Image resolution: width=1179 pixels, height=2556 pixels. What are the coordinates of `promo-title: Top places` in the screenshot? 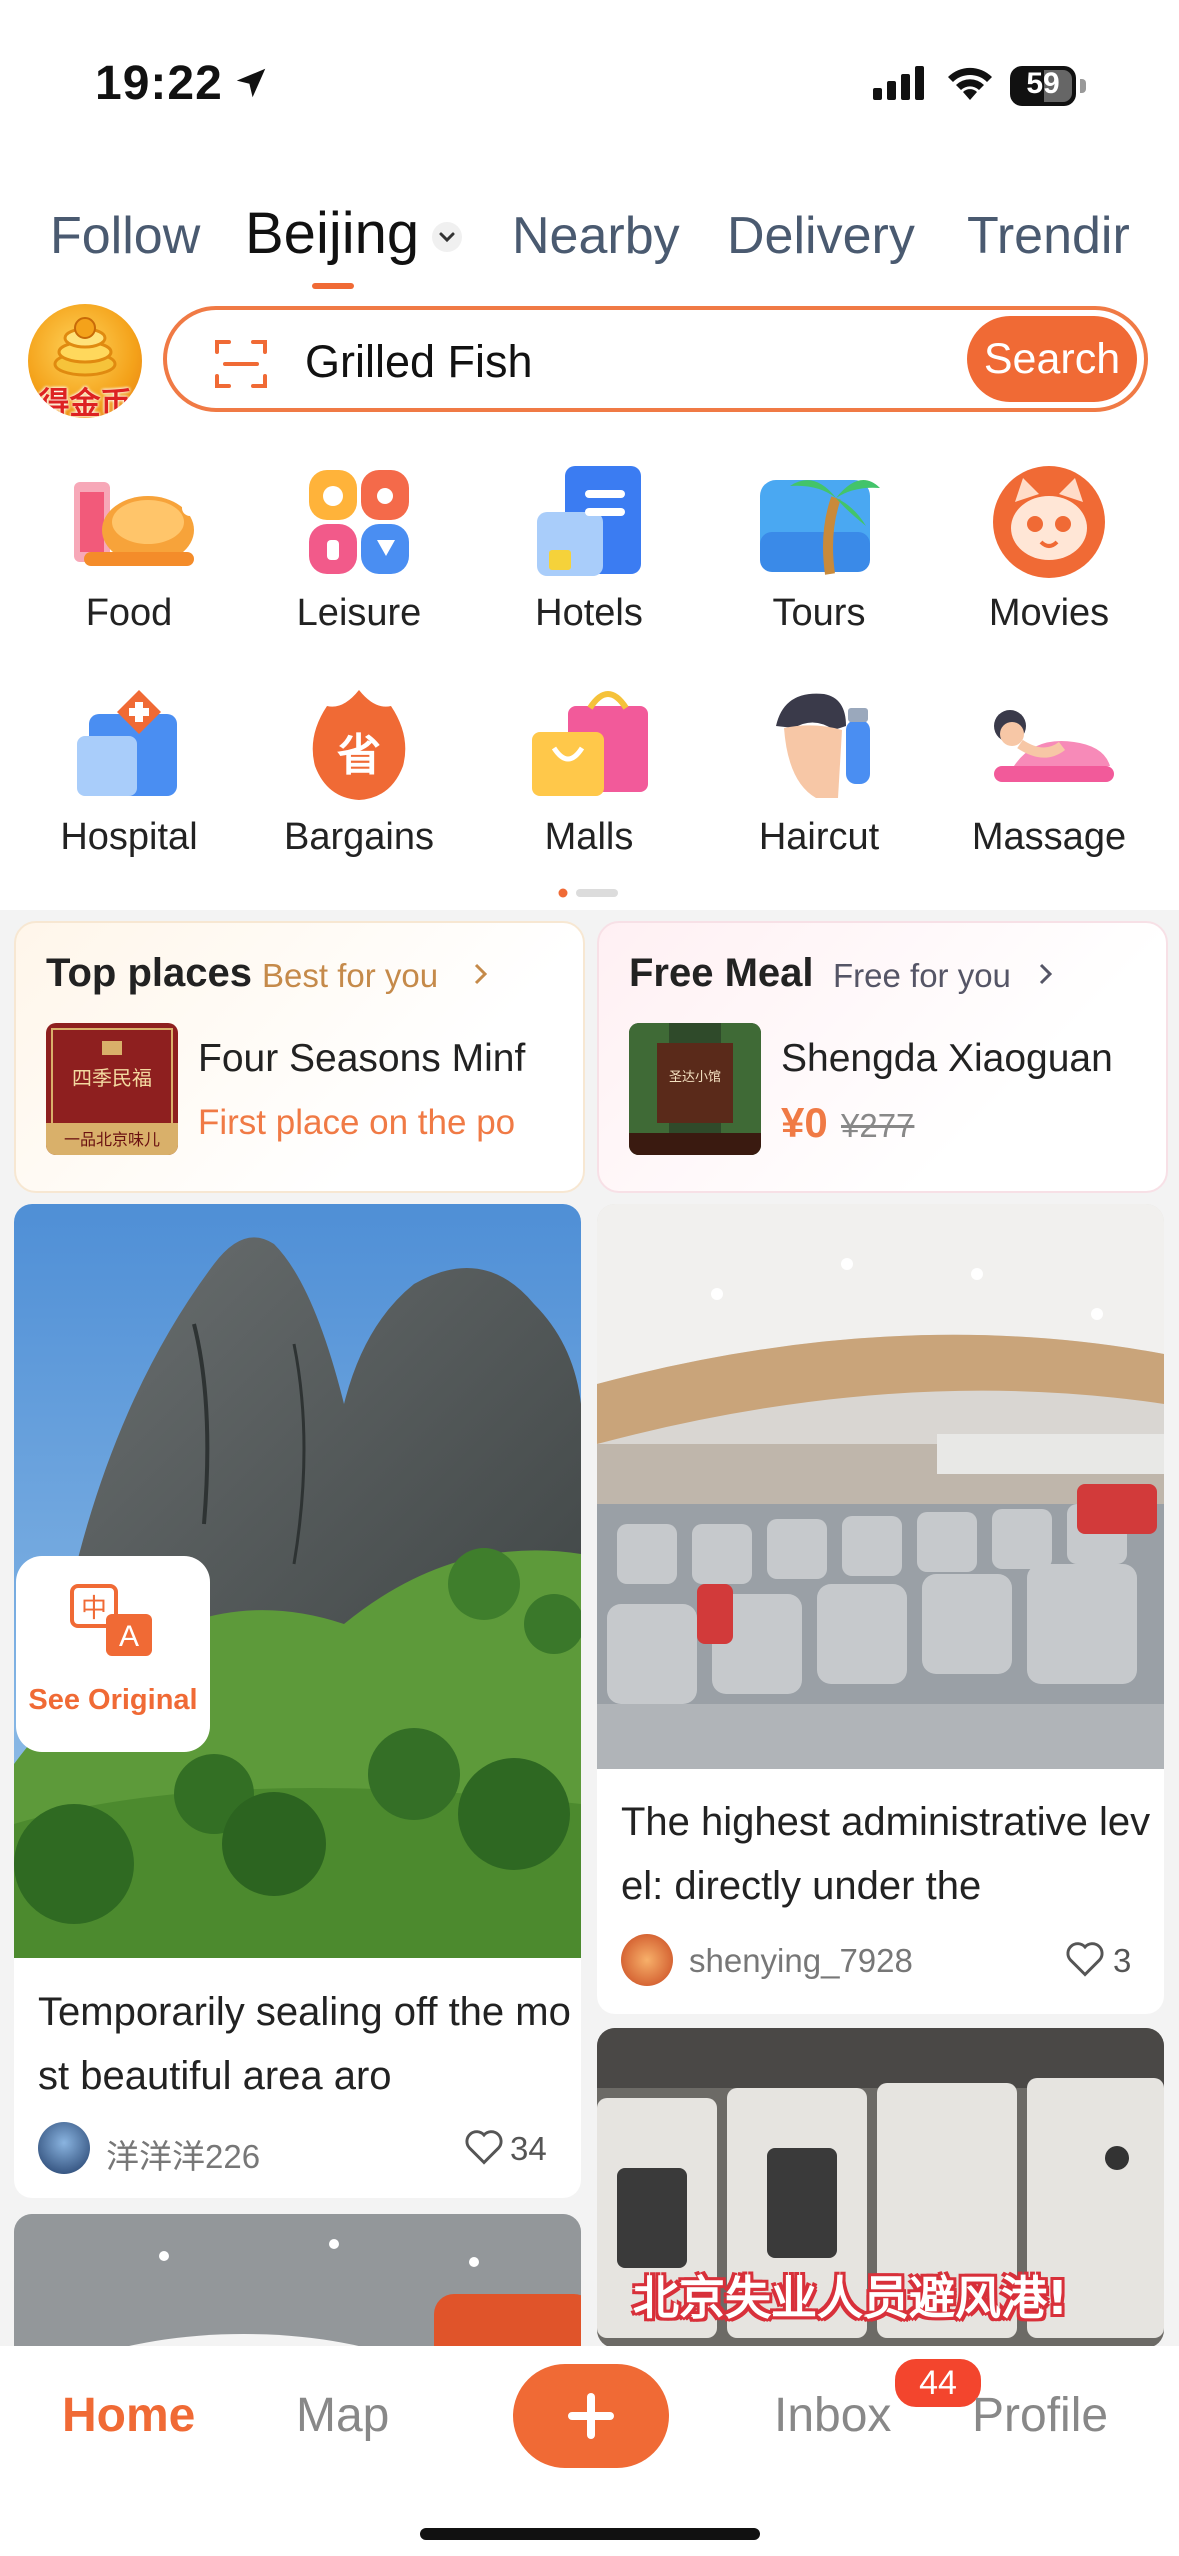 It's located at (149, 973).